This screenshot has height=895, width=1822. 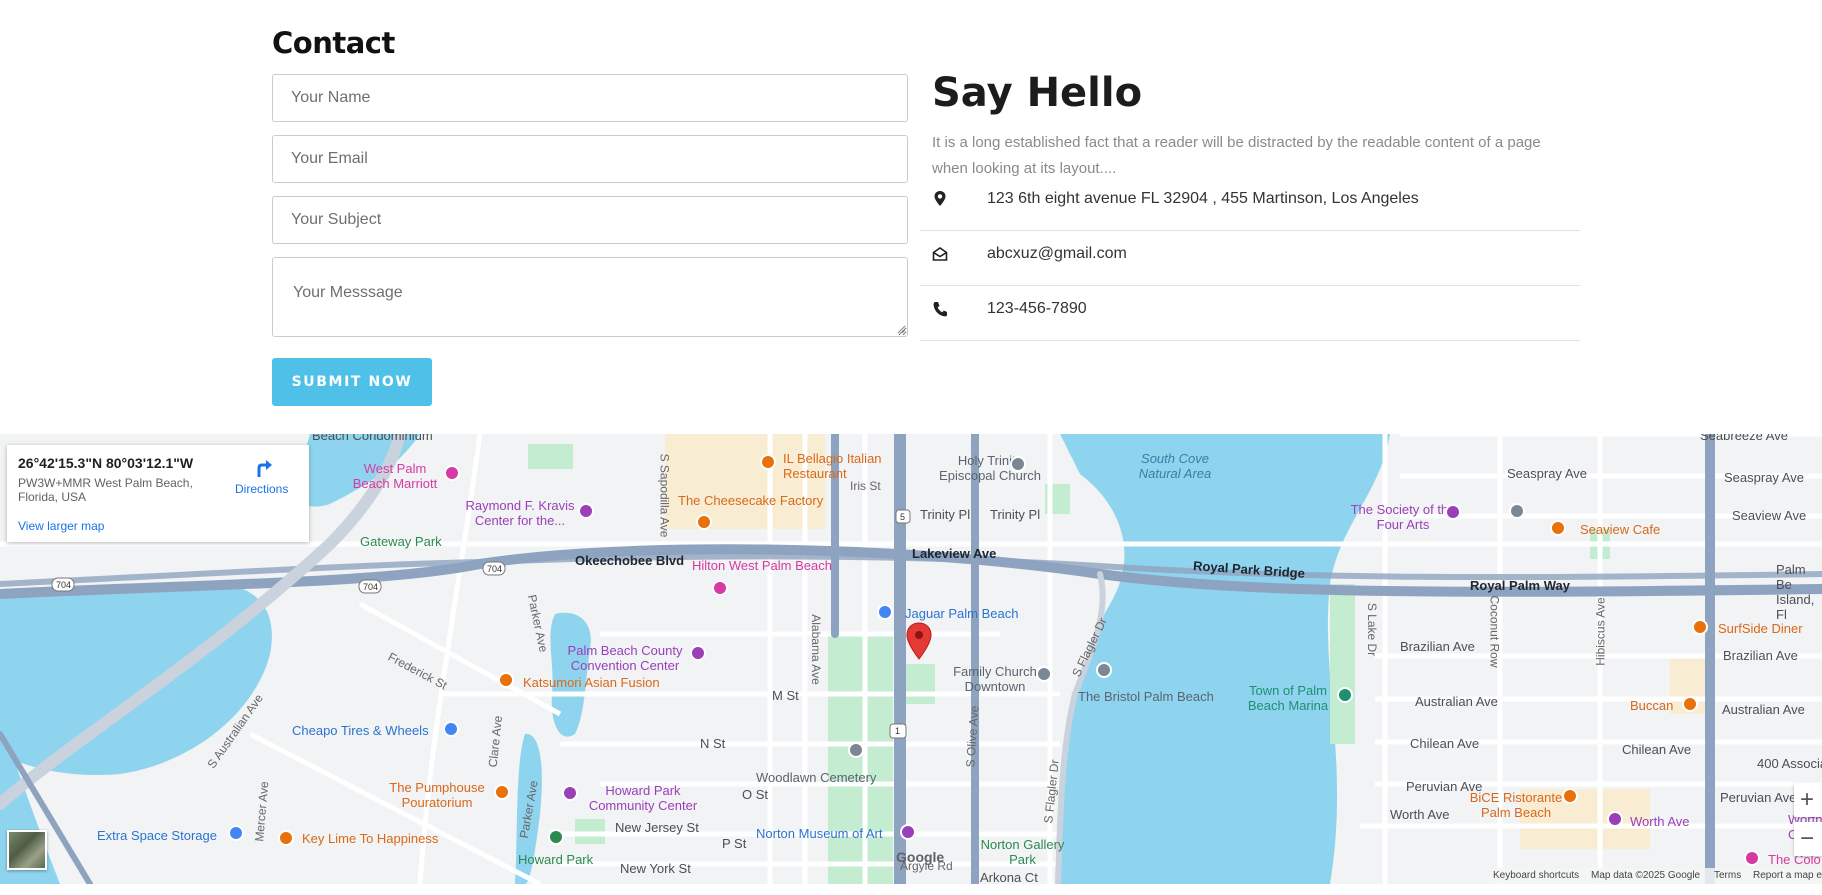 What do you see at coordinates (625, 658) in the screenshot?
I see `map-label: Palm Beach County Convention Center` at bounding box center [625, 658].